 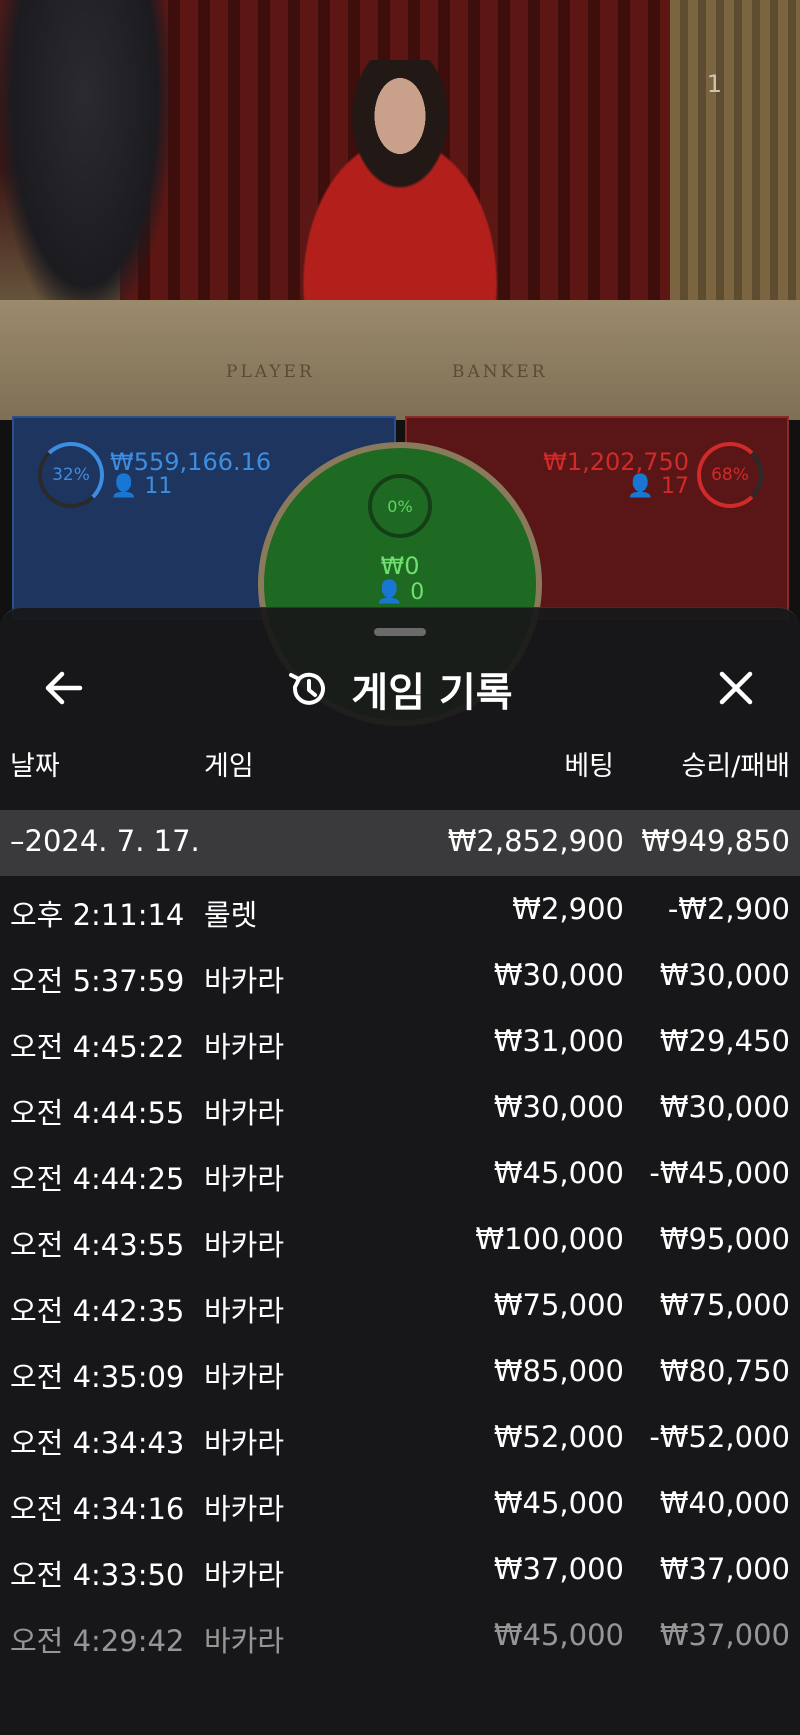 I want to click on column-header-game: 게임, so click(x=229, y=766).